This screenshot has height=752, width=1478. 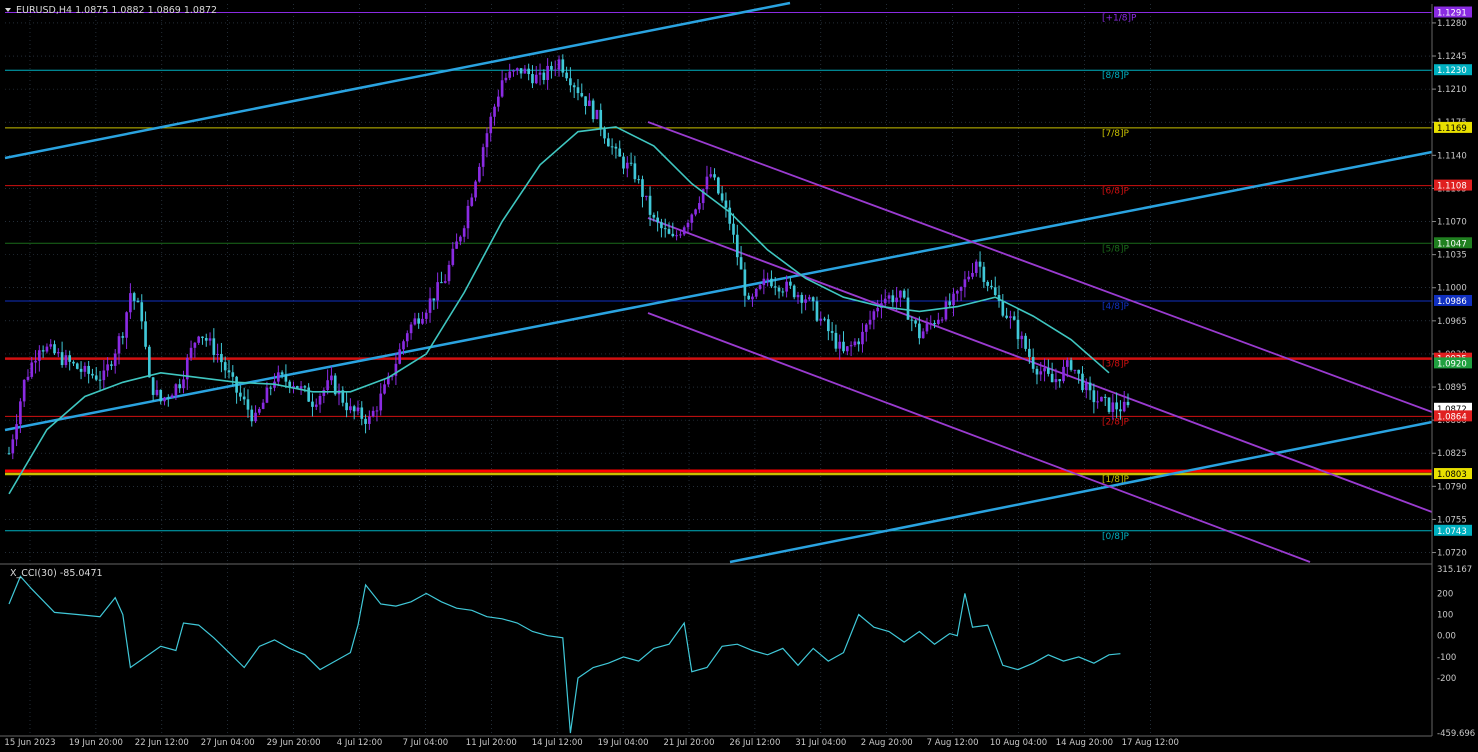 I want to click on time-label: 26 Jul 12:00, so click(x=754, y=743).